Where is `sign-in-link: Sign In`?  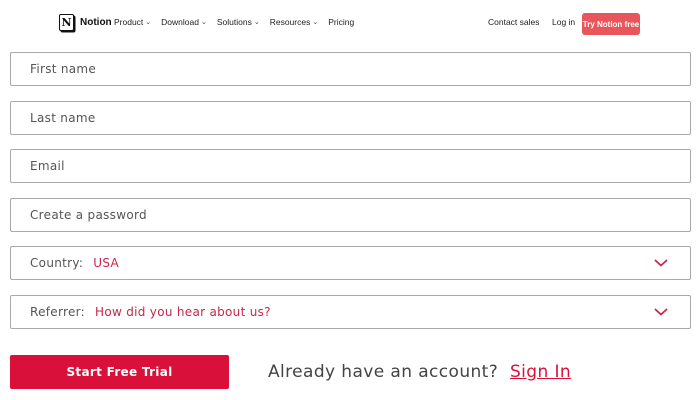 sign-in-link: Sign In is located at coordinates (540, 372).